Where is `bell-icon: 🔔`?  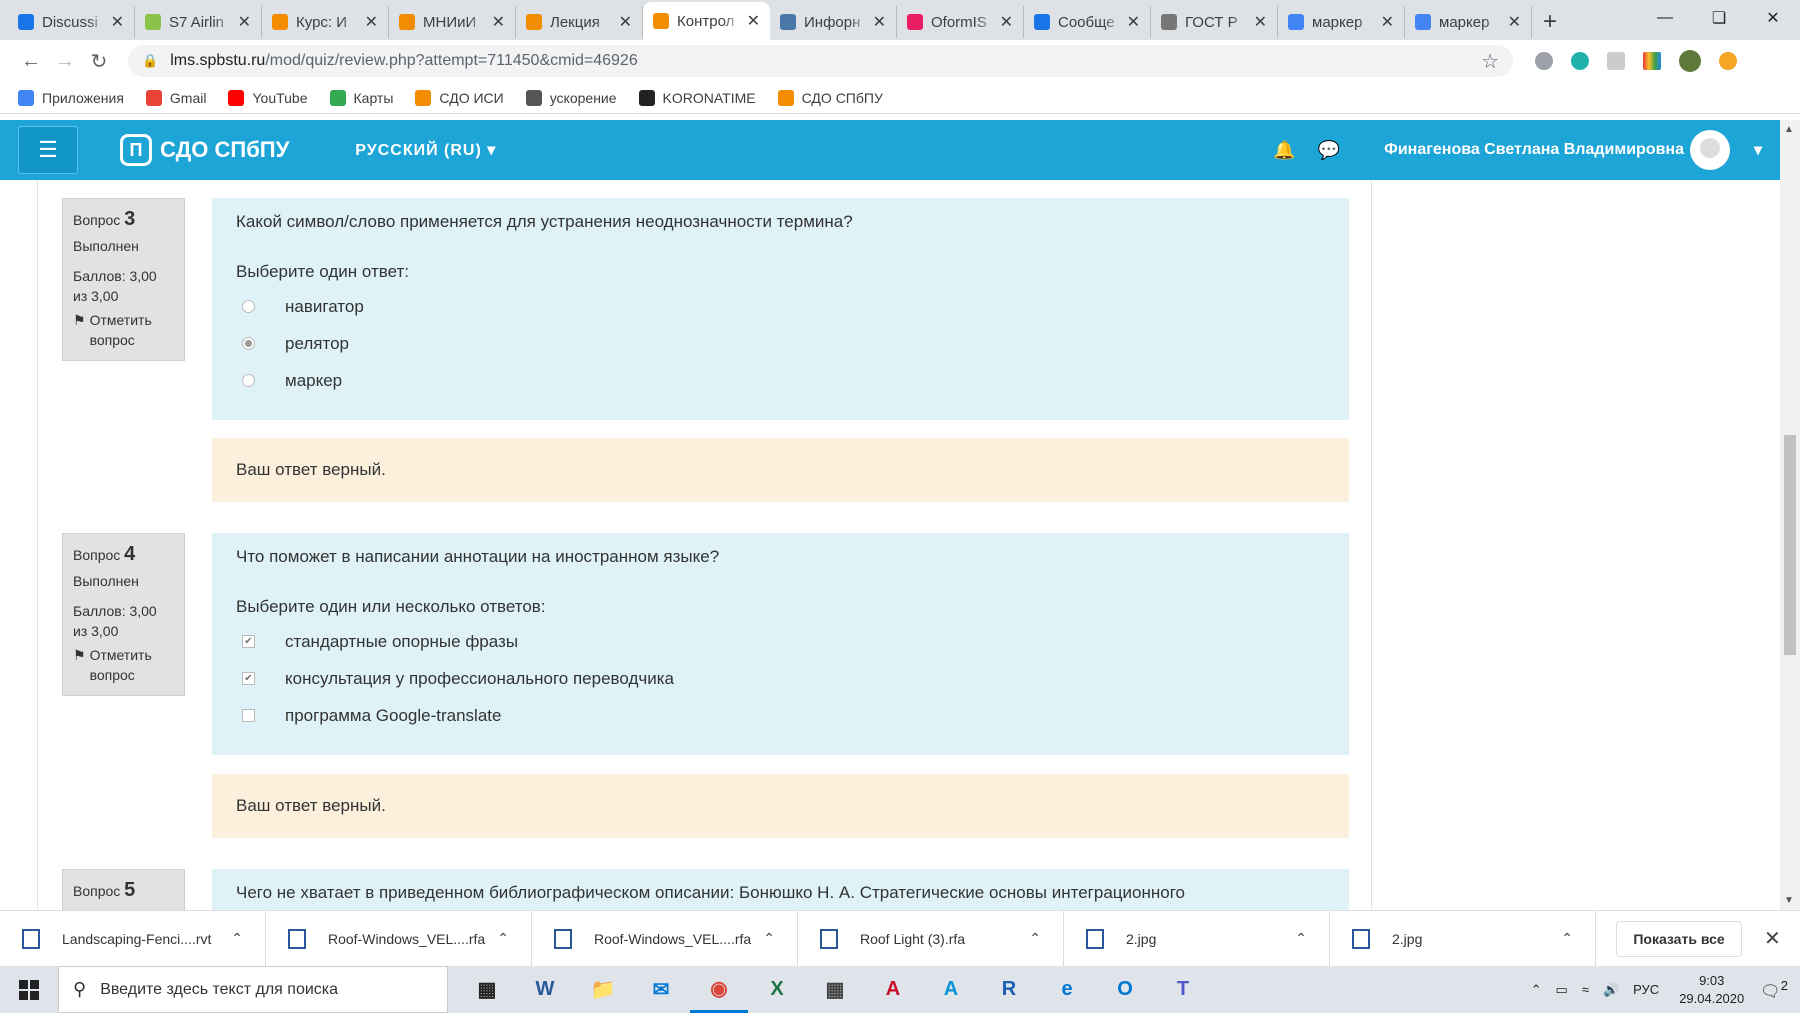 bell-icon: 🔔 is located at coordinates (1284, 150).